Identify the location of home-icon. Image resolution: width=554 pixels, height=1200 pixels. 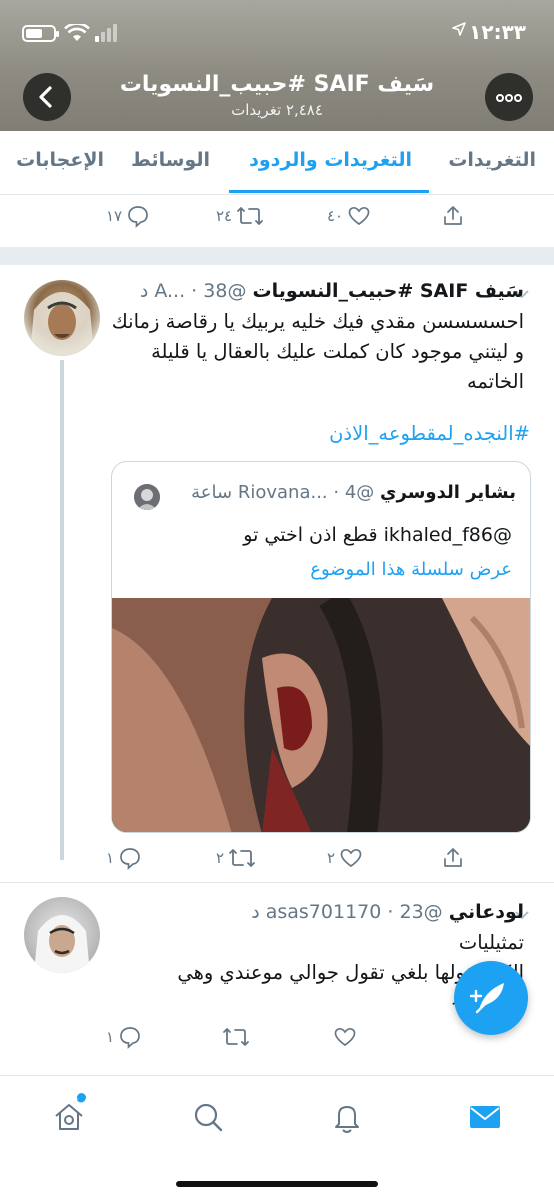
(69, 1117).